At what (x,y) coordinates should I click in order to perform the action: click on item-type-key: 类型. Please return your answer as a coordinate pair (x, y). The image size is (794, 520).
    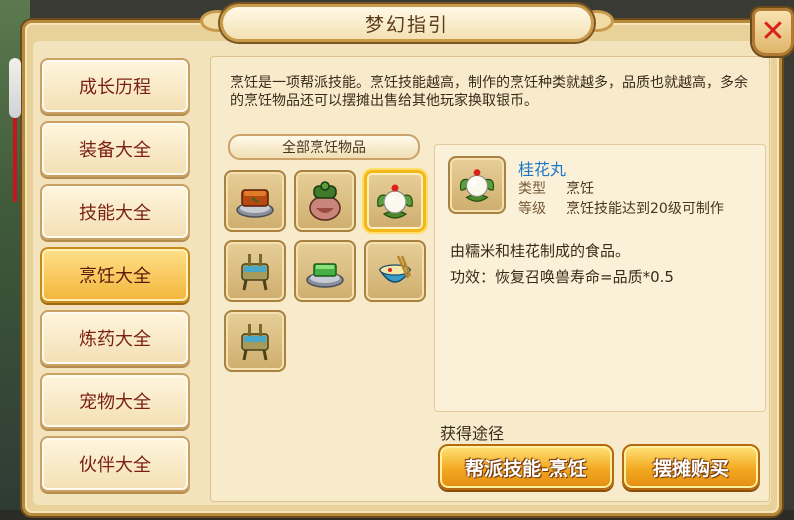
    Looking at the image, I should click on (532, 189).